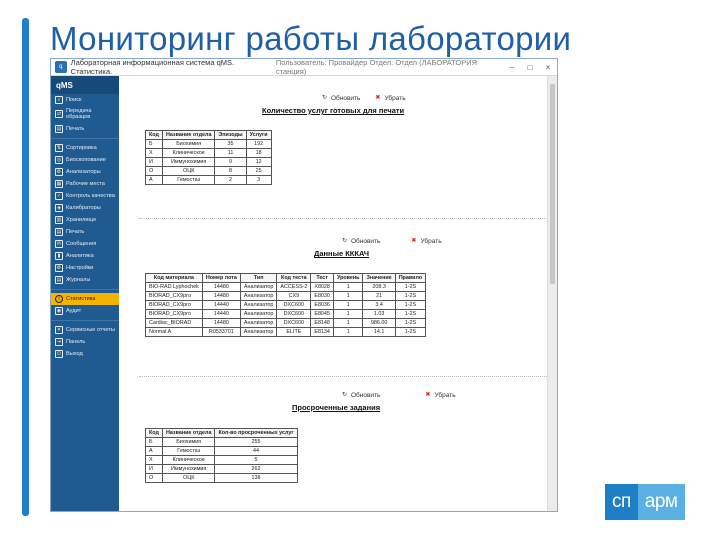 The height and width of the screenshot is (540, 720). I want to click on column-header: Название отдела, so click(188, 433).